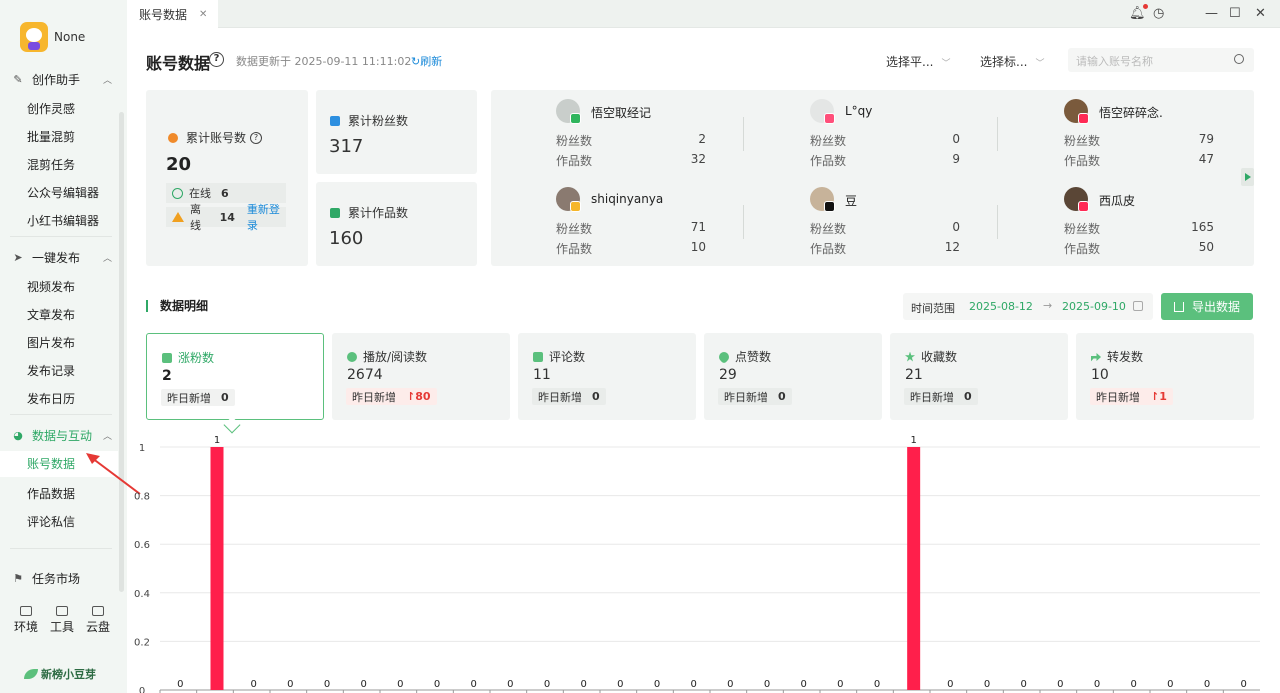 The width and height of the screenshot is (1280, 693). What do you see at coordinates (51, 314) in the screenshot?
I see `sidebar-item-article-publish: 文章发布` at bounding box center [51, 314].